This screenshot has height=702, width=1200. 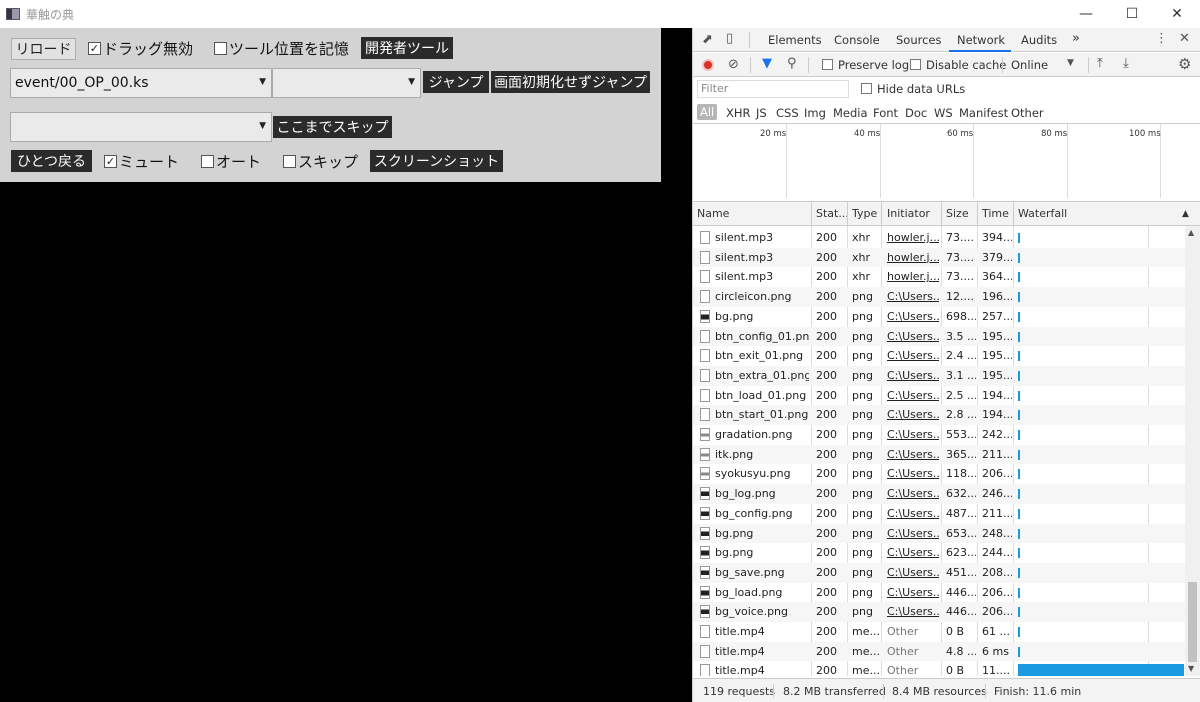 What do you see at coordinates (957, 213) in the screenshot?
I see `column-size: Size` at bounding box center [957, 213].